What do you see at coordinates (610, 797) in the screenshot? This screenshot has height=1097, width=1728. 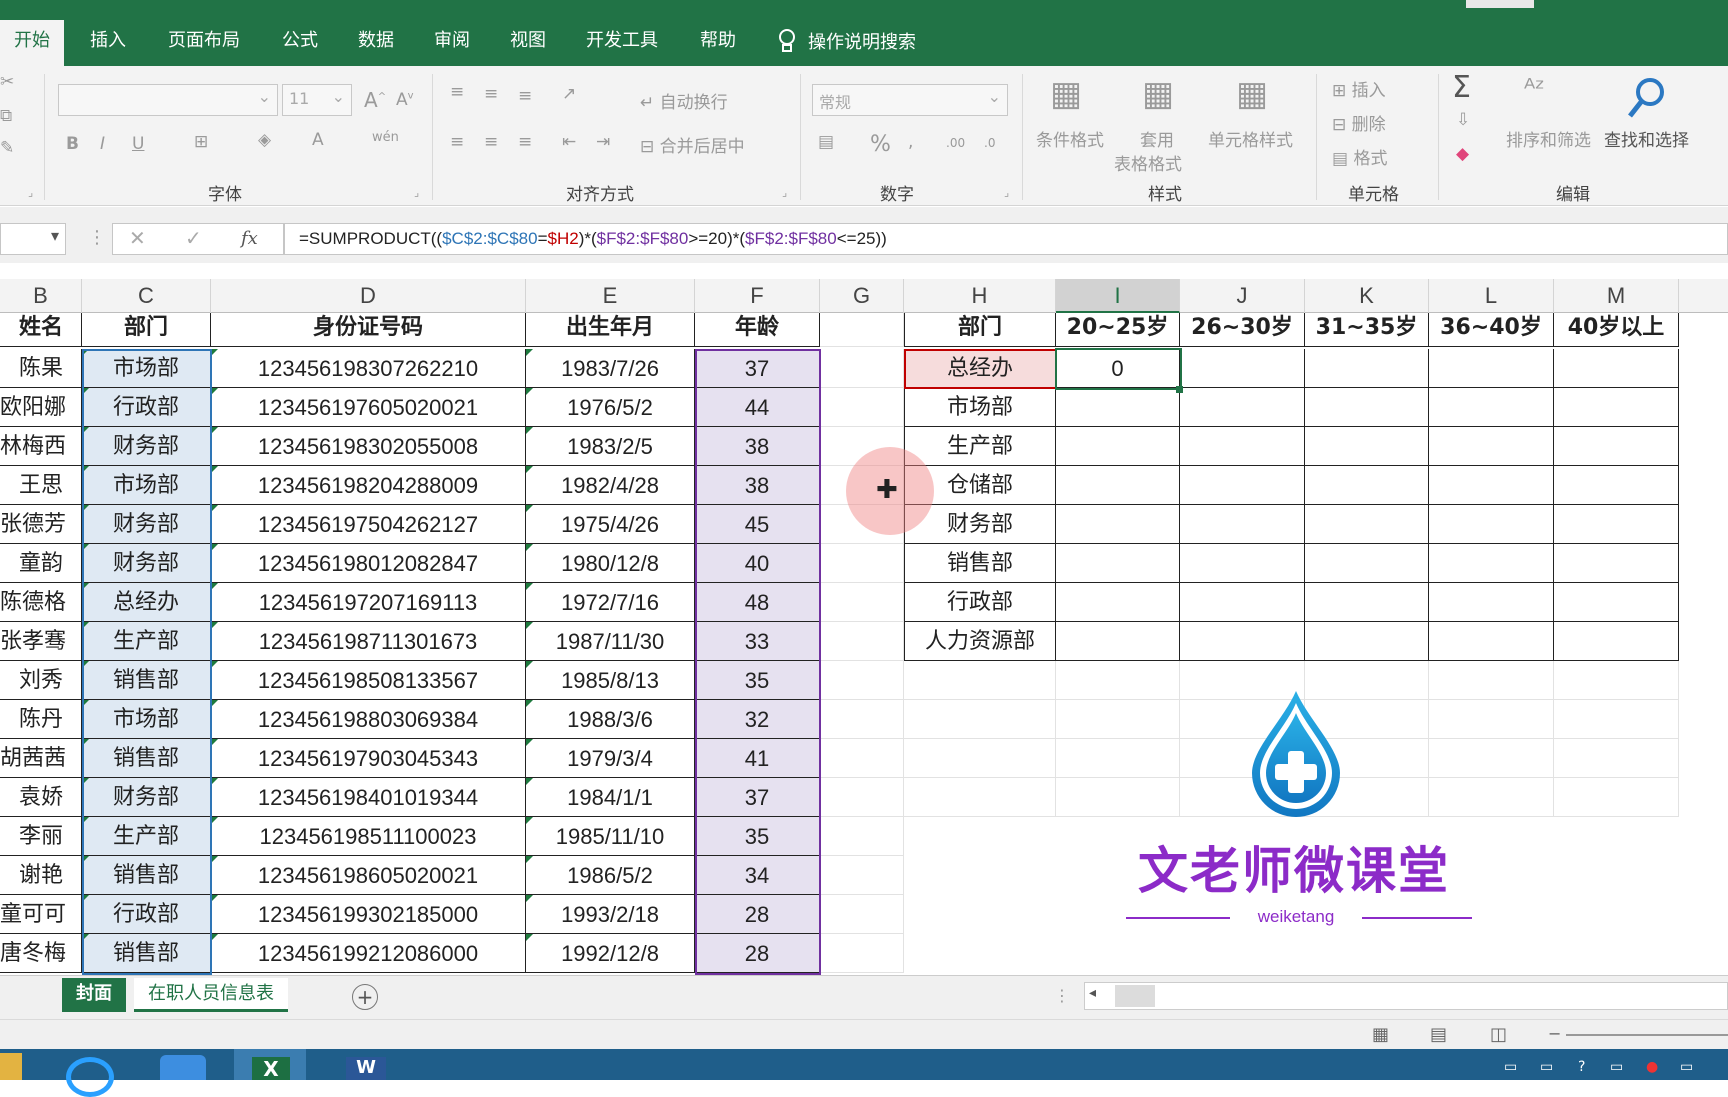 I see `table-cell: 1984/1/1` at bounding box center [610, 797].